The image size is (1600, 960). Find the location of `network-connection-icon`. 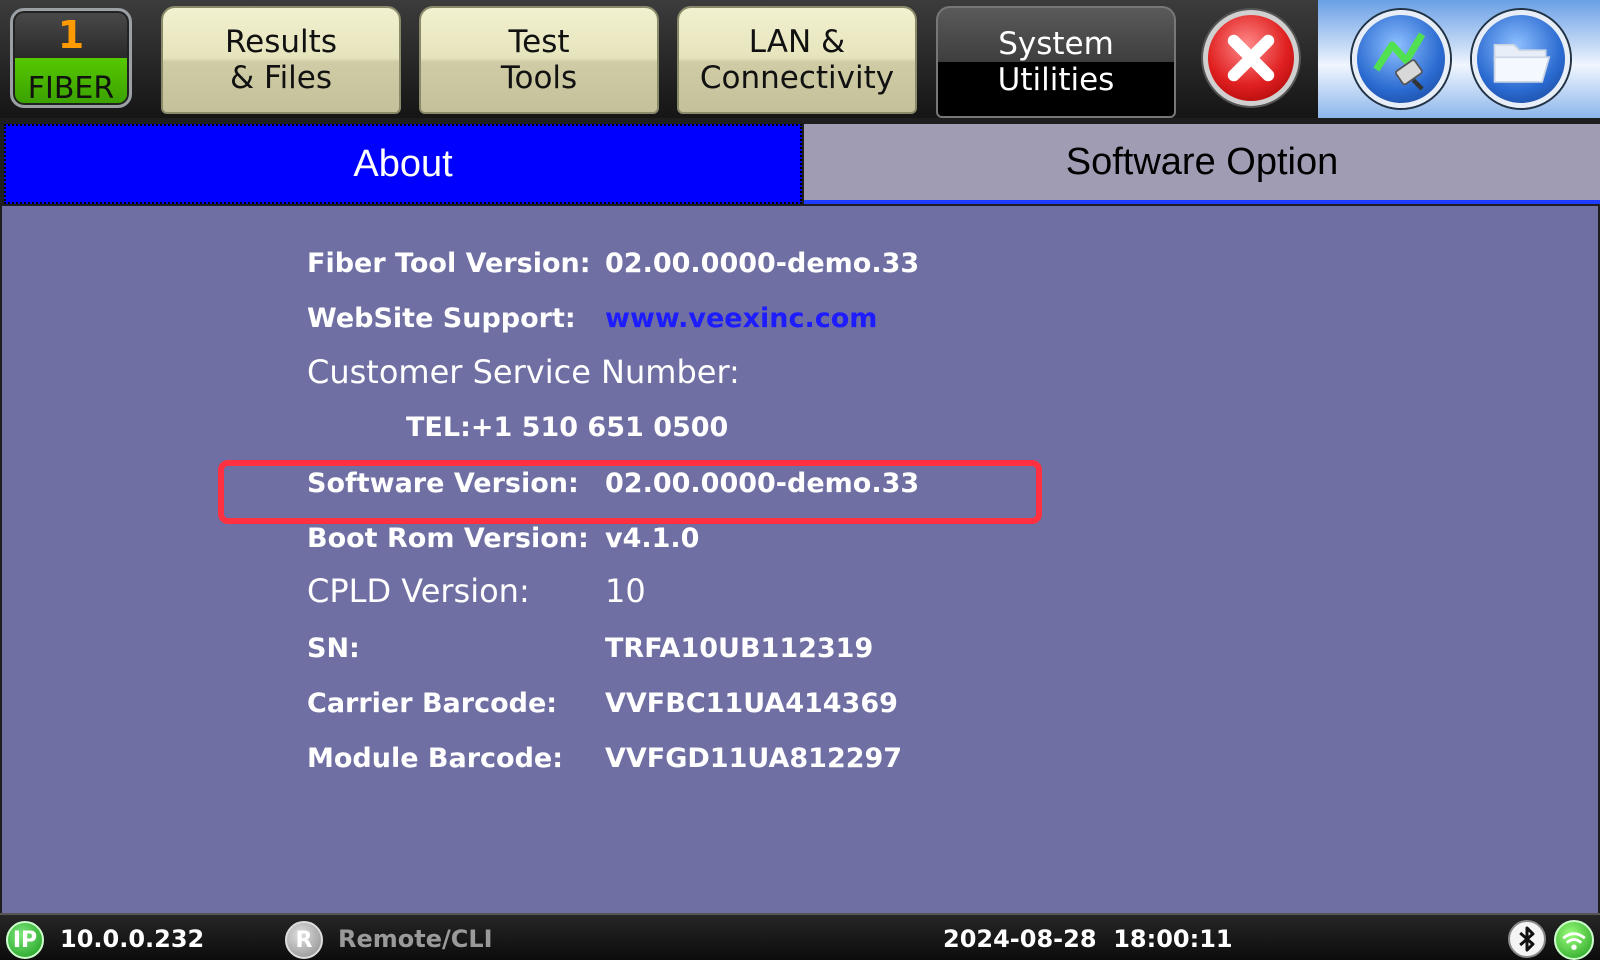

network-connection-icon is located at coordinates (1399, 61).